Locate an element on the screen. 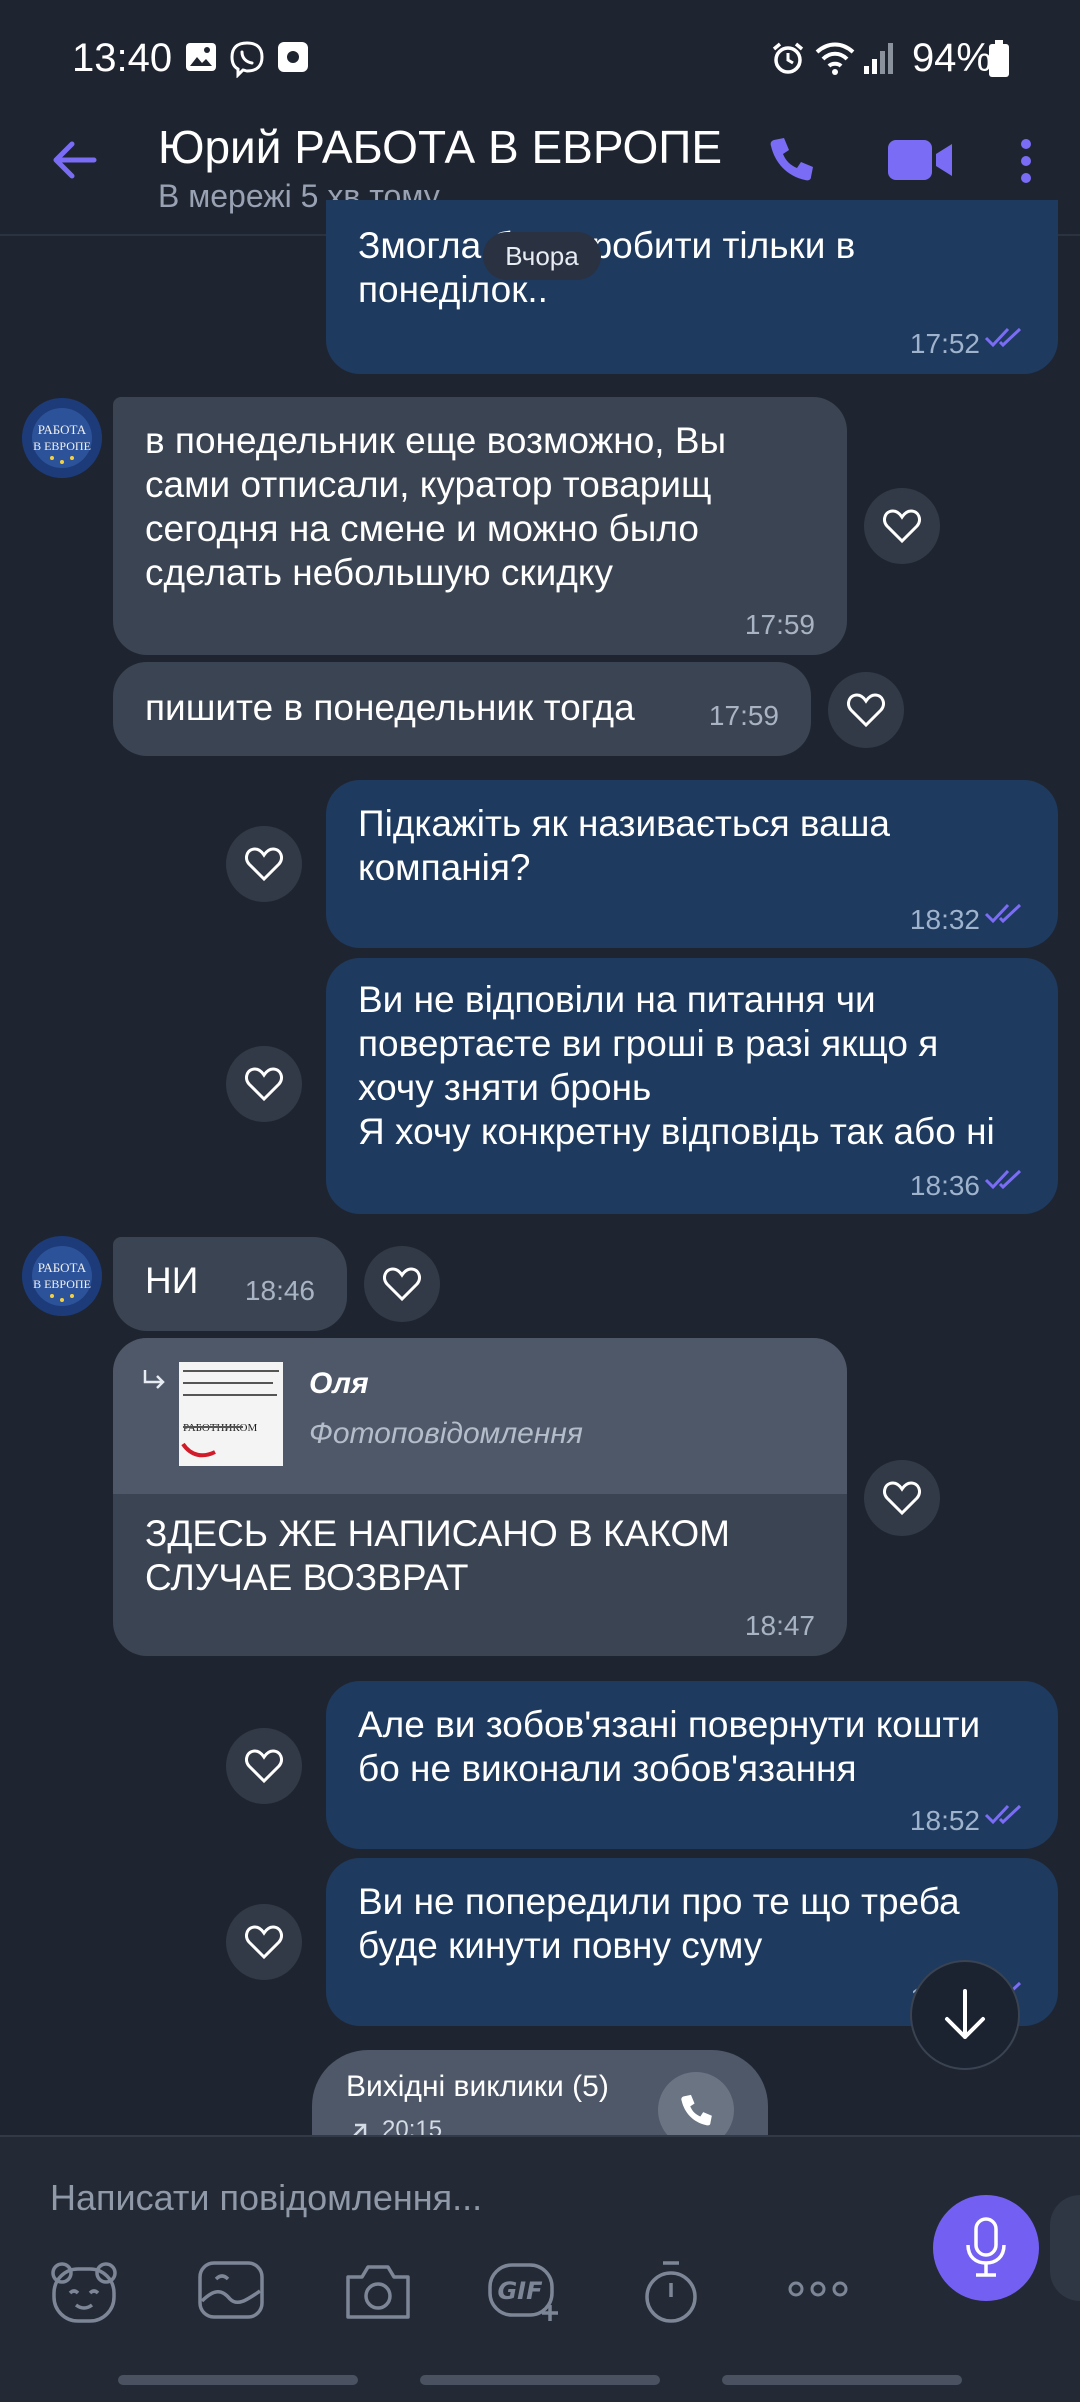  quoted-author: Оля is located at coordinates (339, 1383).